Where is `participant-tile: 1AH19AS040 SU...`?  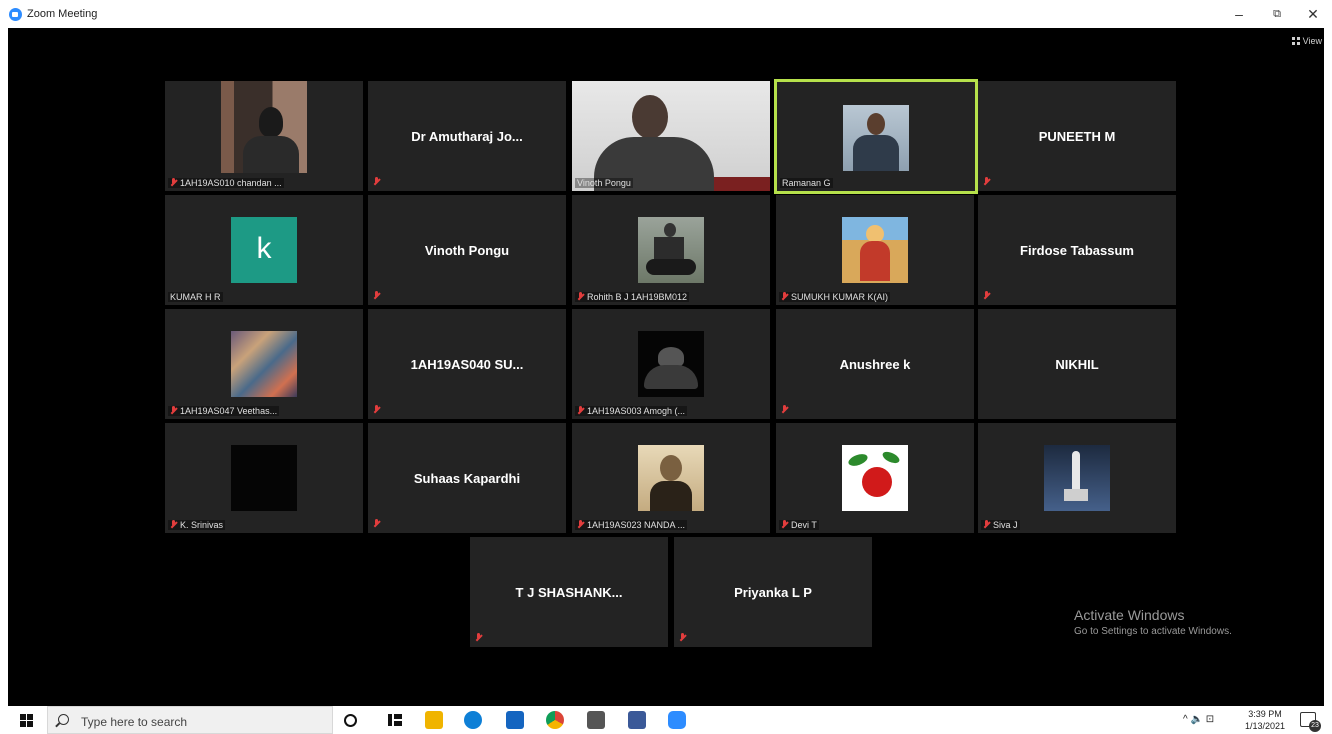 participant-tile: 1AH19AS040 SU... is located at coordinates (467, 364).